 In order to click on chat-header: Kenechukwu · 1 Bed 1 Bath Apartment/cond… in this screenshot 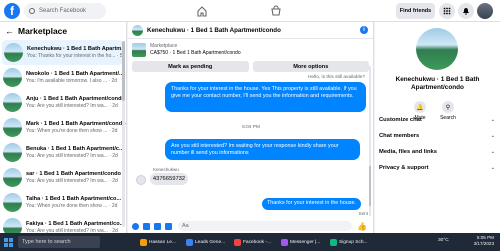, I will do `click(250, 30)`.